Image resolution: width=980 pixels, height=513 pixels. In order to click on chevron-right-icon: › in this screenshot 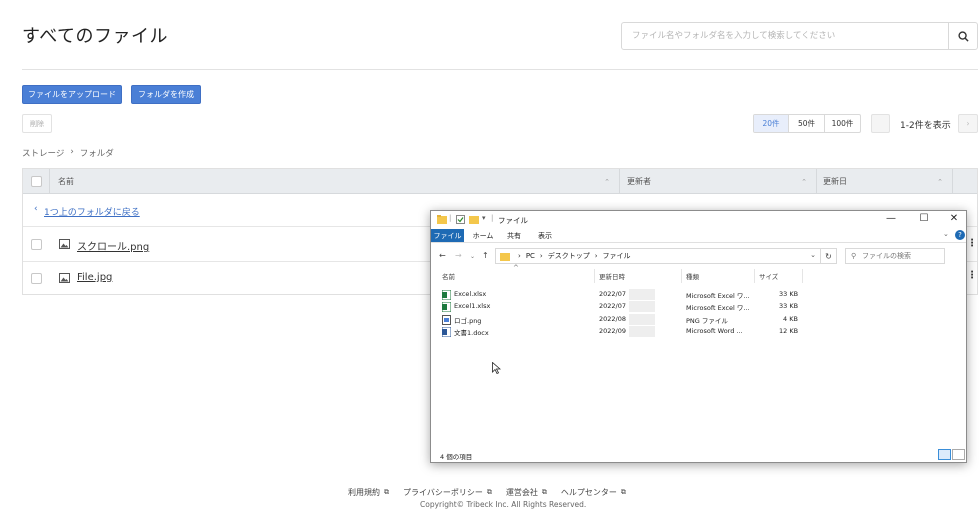, I will do `click(968, 123)`.